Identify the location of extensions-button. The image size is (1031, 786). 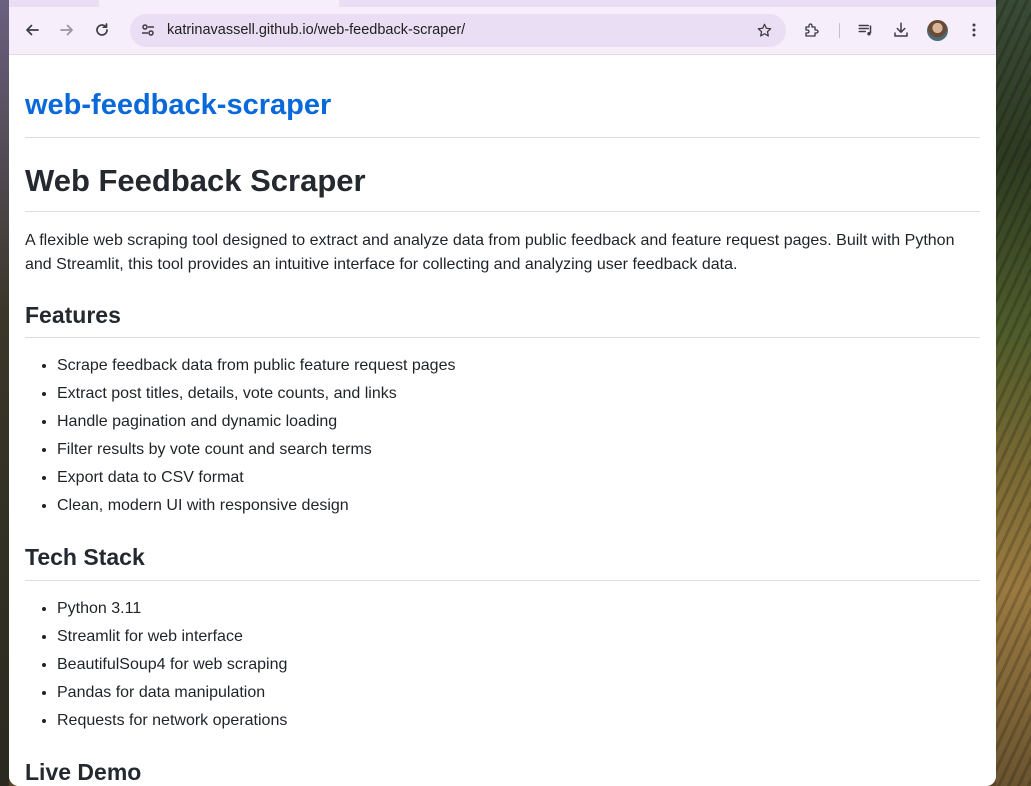
(812, 30).